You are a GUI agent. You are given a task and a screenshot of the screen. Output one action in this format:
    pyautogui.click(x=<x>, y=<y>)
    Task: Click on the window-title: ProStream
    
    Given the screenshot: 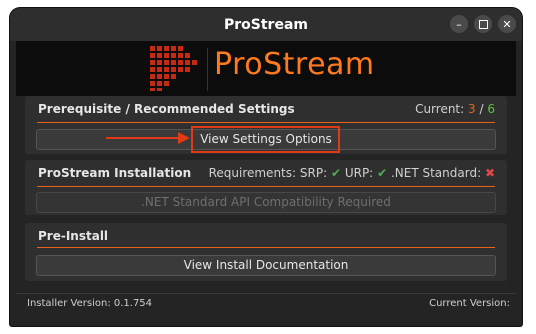 What is the action you would take?
    pyautogui.click(x=266, y=24)
    